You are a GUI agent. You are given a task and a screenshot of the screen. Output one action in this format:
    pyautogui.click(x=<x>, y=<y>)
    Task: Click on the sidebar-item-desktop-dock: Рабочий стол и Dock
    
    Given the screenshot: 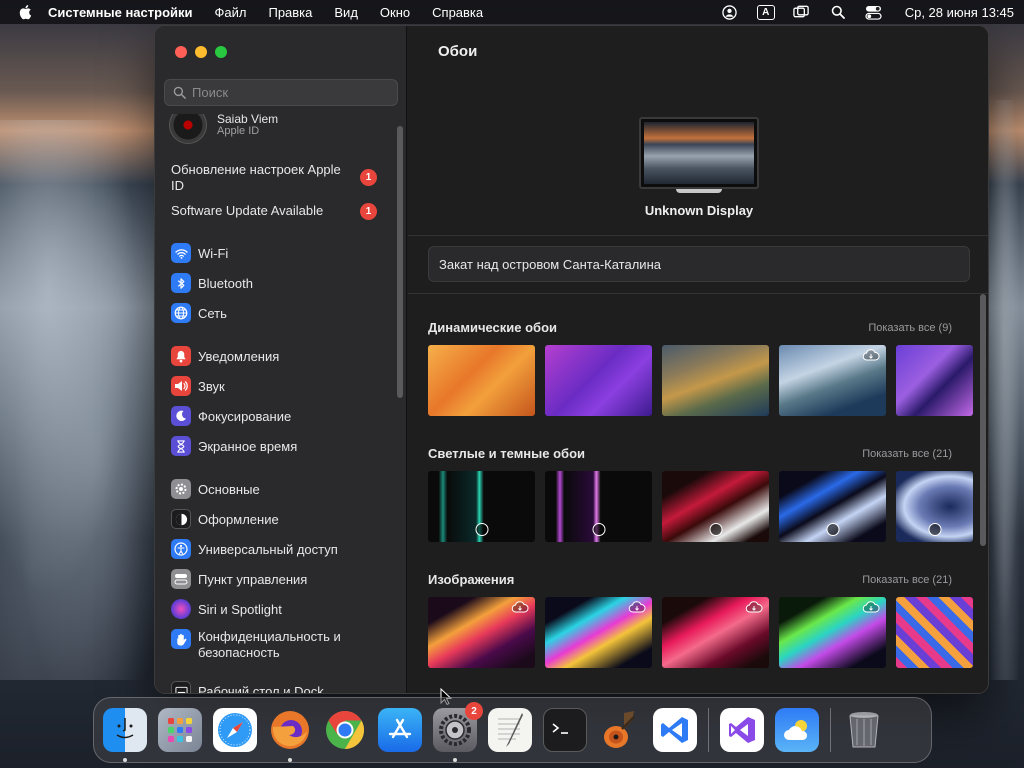 What is the action you would take?
    pyautogui.click(x=247, y=687)
    